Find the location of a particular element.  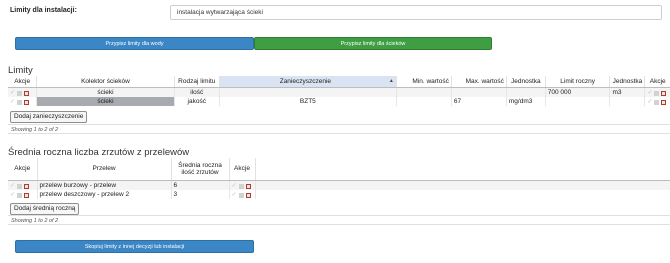

cell-overflow-name: przelew deszczowy - przelew 2 is located at coordinates (103, 194).